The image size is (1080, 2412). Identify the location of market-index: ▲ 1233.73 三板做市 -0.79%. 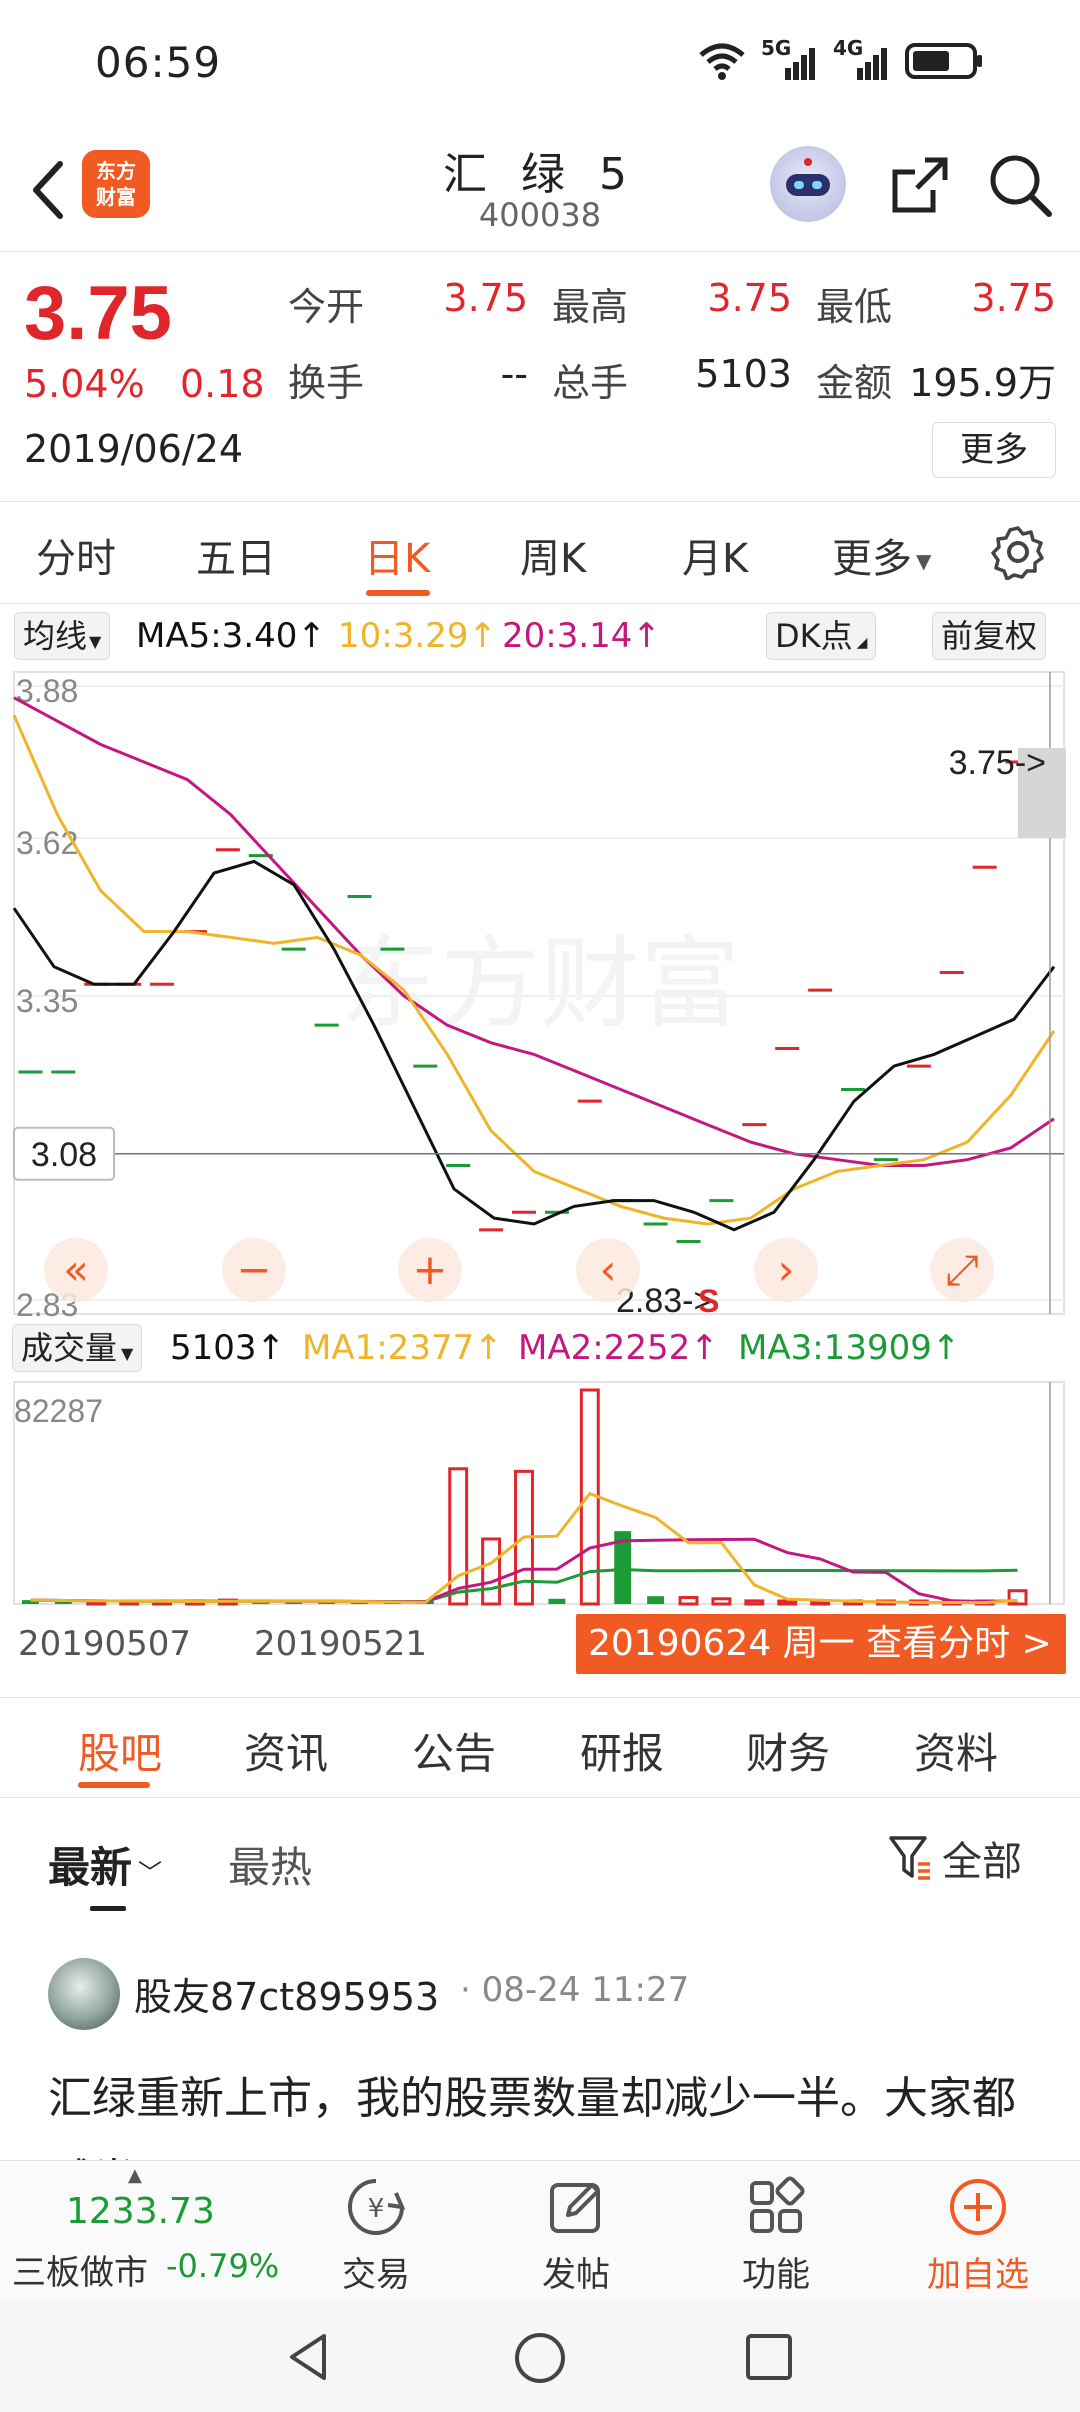
(145, 2231).